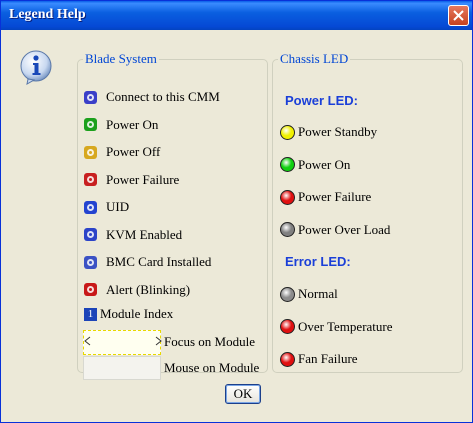 The width and height of the screenshot is (473, 423). What do you see at coordinates (90, 152) in the screenshot?
I see `power-off-icon` at bounding box center [90, 152].